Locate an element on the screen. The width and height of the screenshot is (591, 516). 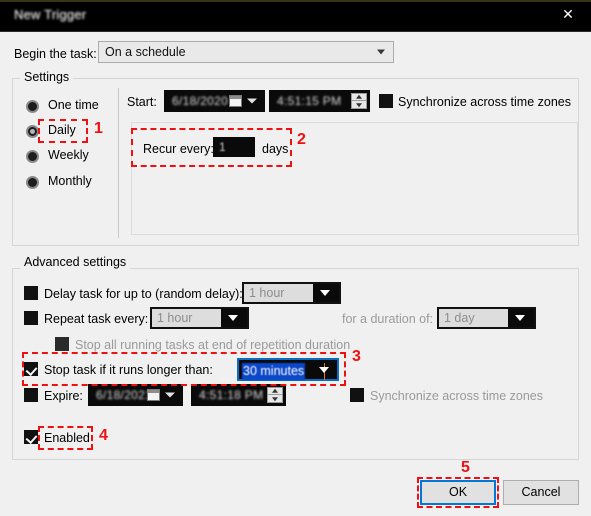
radio-weekly is located at coordinates (32, 156).